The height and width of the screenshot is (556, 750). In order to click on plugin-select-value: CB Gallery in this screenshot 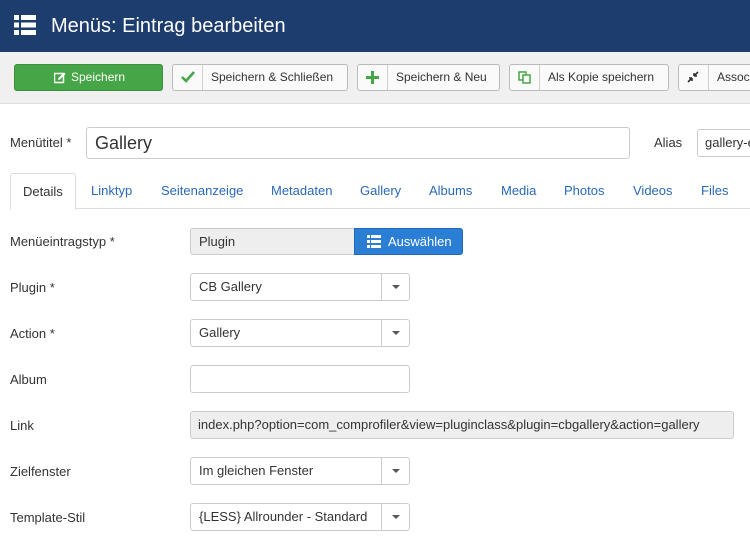, I will do `click(230, 286)`.